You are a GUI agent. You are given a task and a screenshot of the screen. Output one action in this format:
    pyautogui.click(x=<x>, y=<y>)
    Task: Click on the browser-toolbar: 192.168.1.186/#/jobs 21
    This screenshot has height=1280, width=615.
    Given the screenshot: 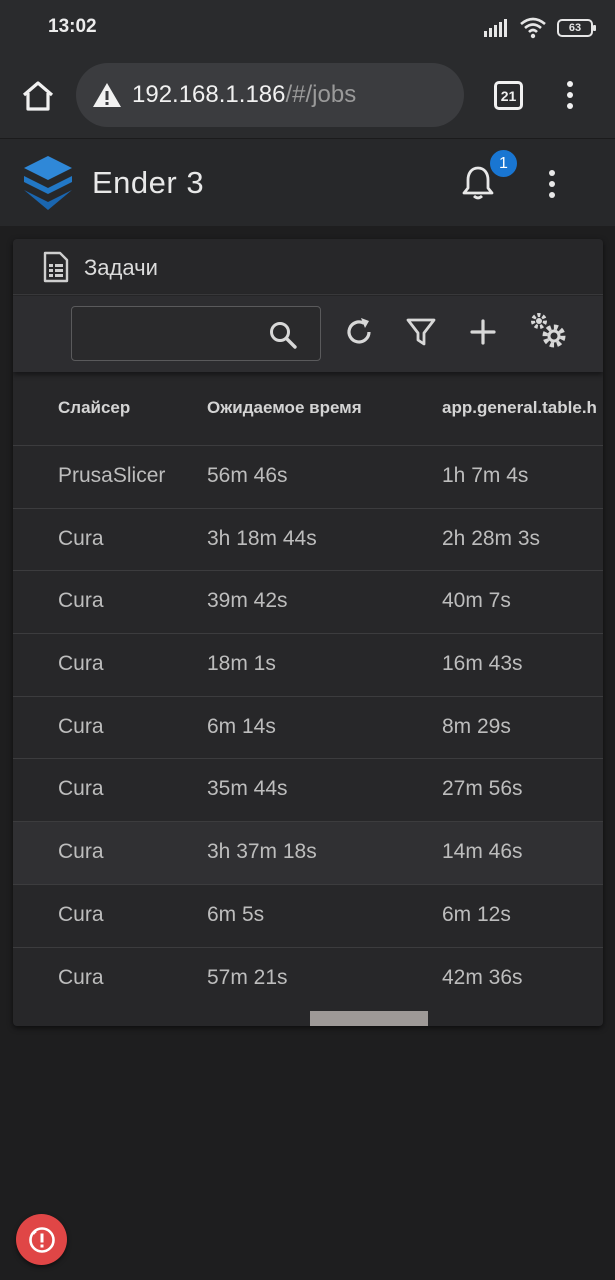 What is the action you would take?
    pyautogui.click(x=307, y=97)
    